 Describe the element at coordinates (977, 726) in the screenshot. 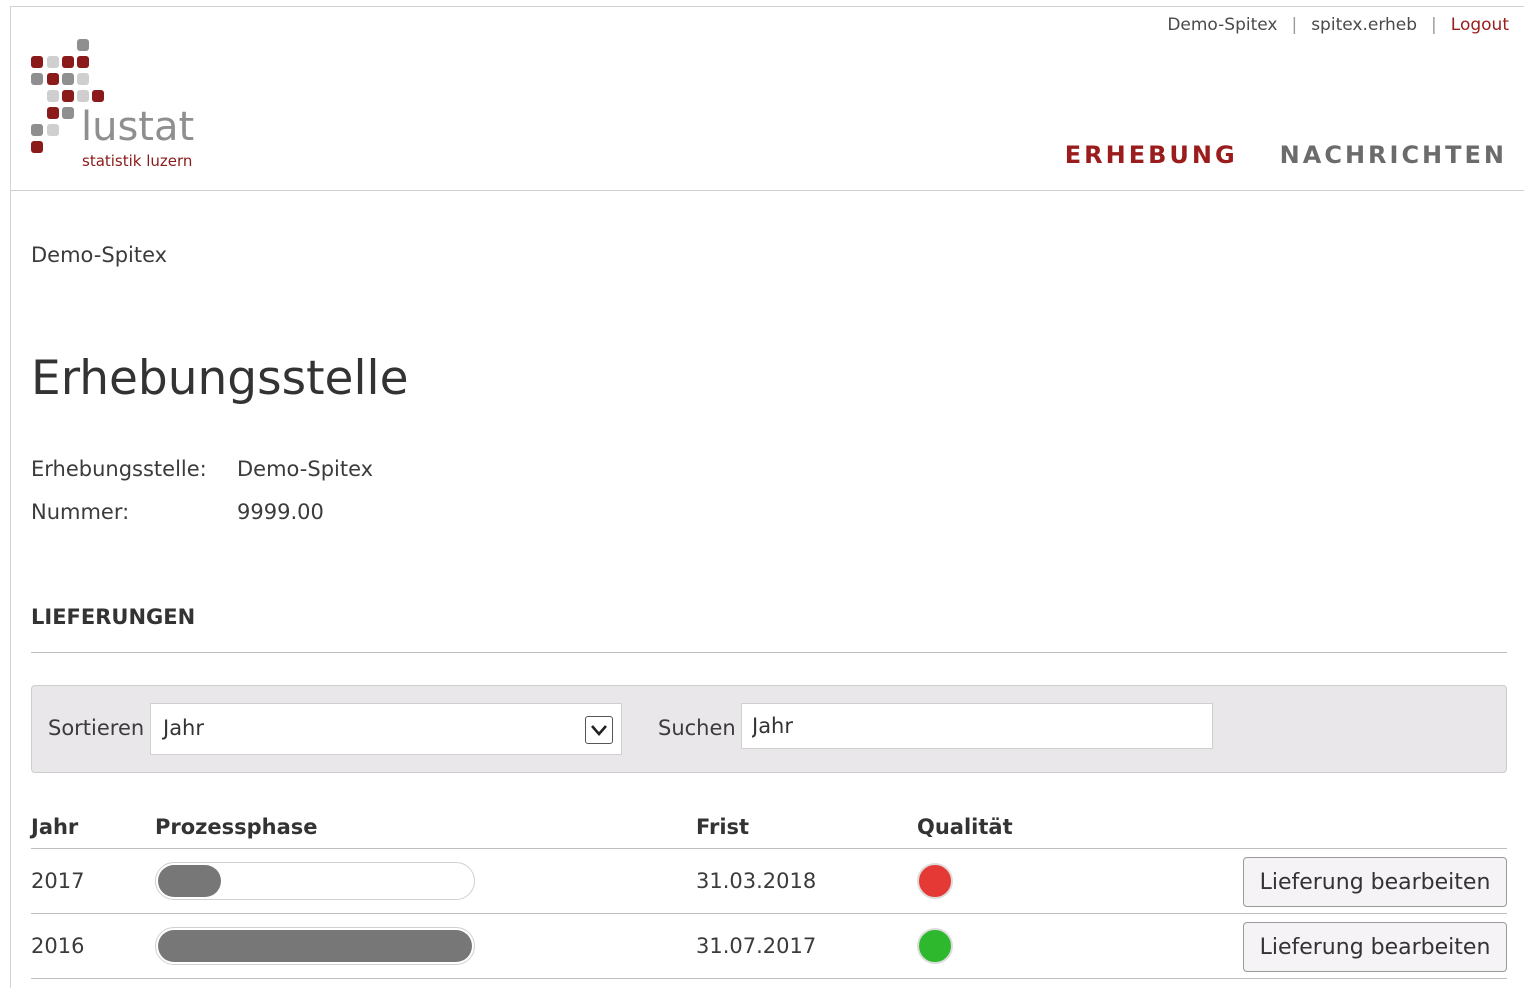

I see `search-input` at that location.